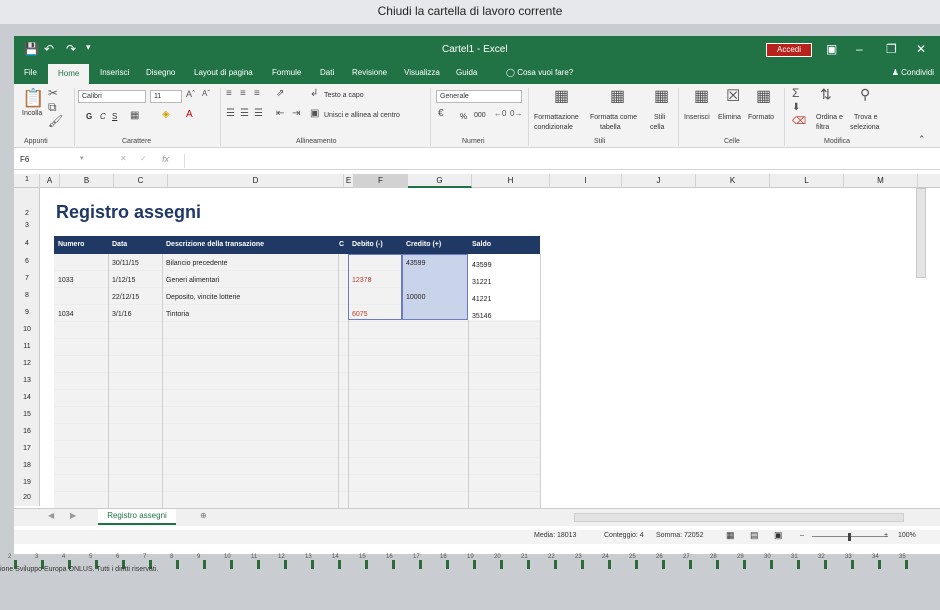 The height and width of the screenshot is (610, 940). Describe the element at coordinates (141, 181) in the screenshot. I see `column-header: C` at that location.